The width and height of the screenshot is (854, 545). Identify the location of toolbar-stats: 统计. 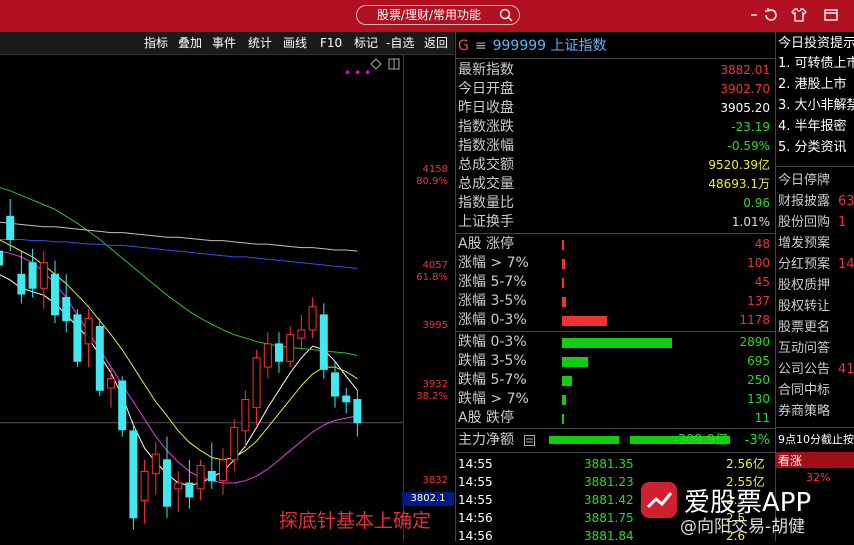
(260, 43).